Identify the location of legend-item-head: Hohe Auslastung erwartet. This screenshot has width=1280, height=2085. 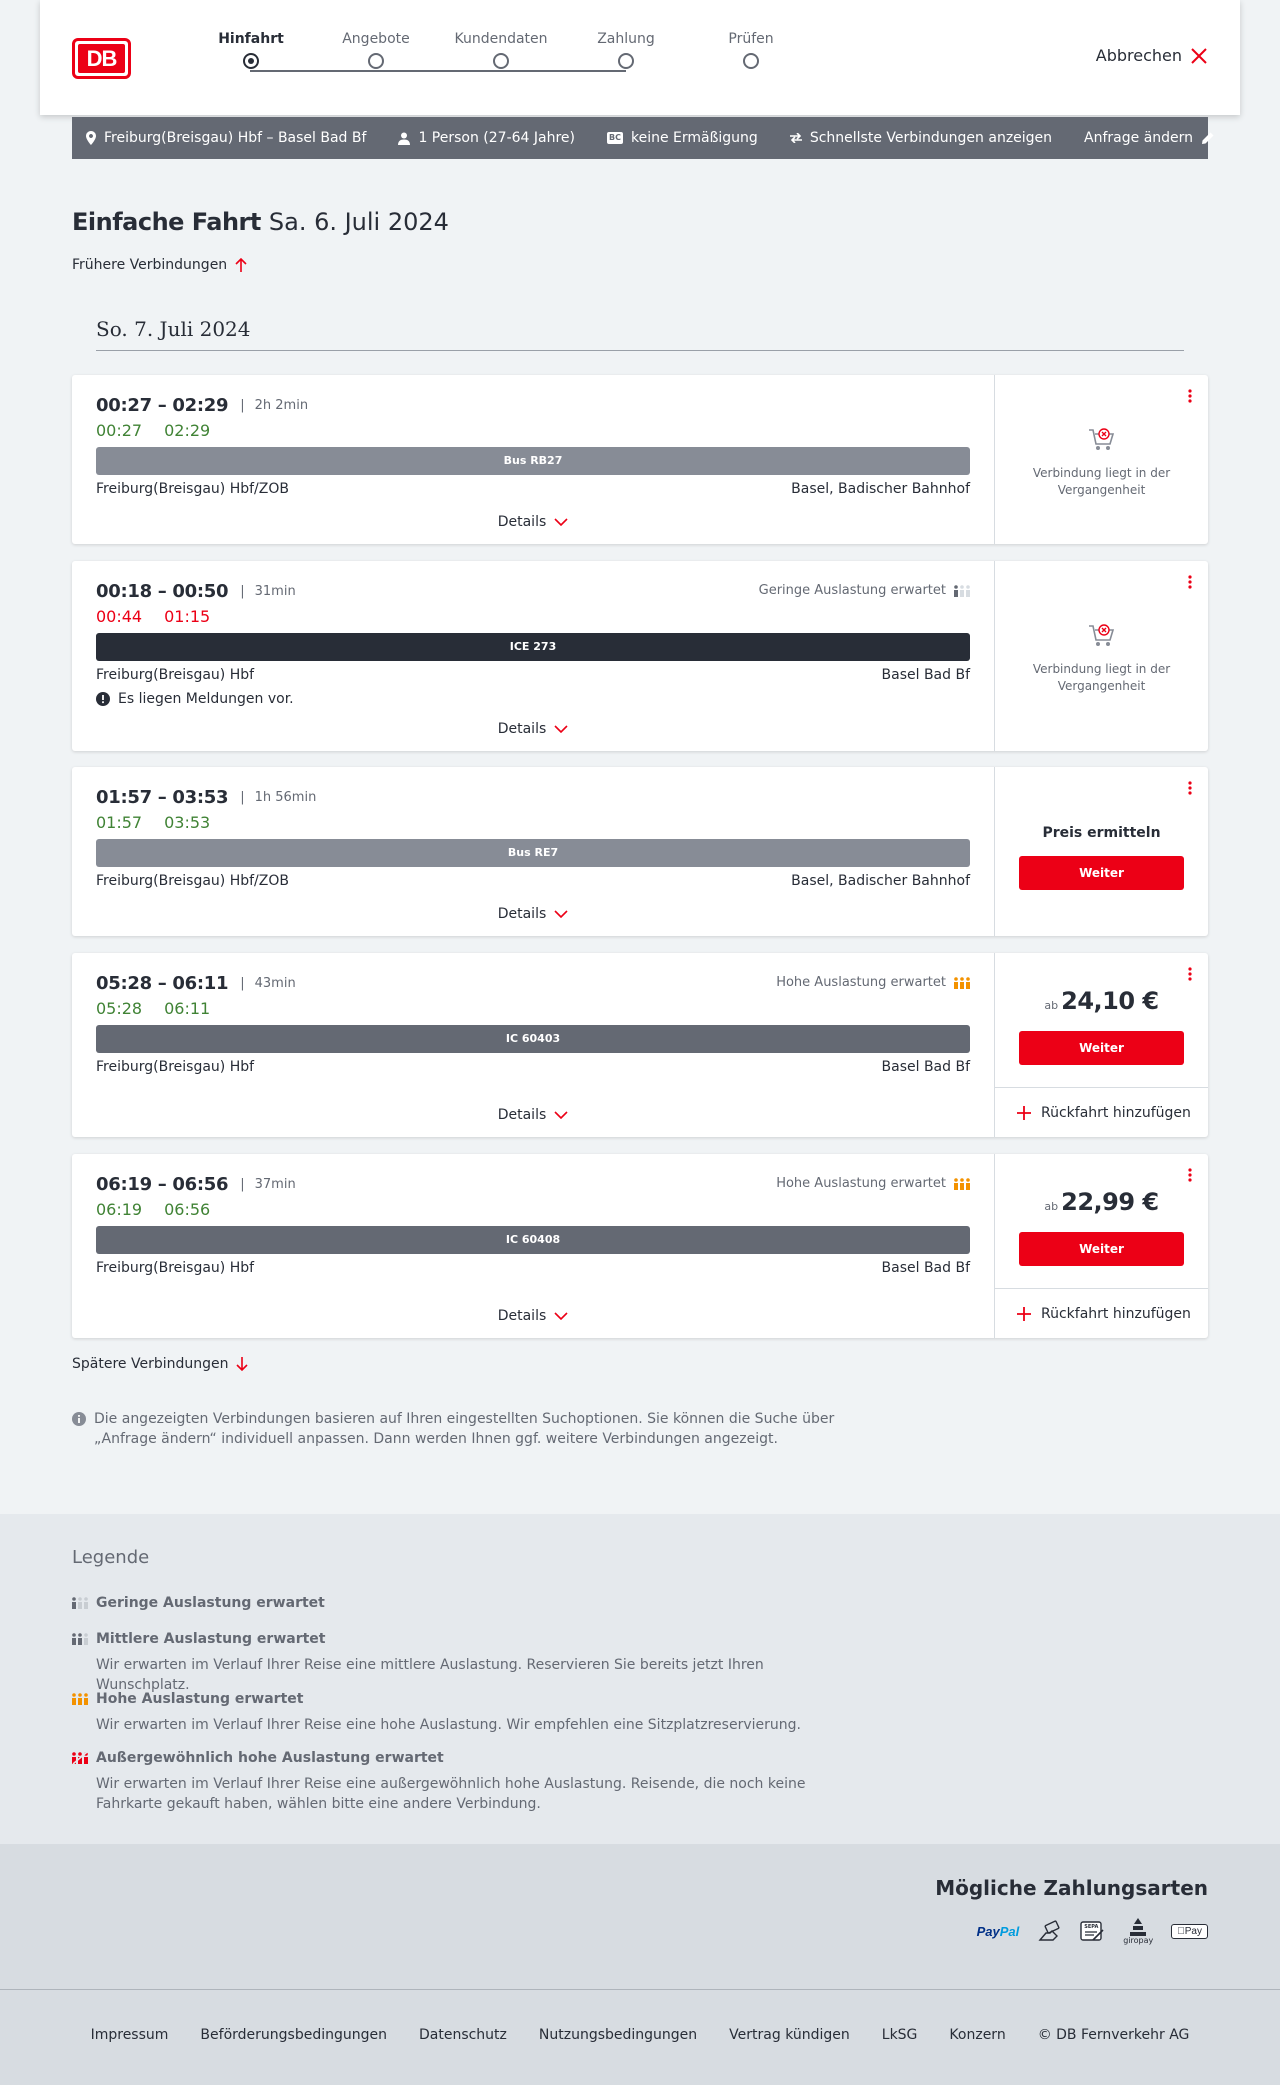
(462, 1699).